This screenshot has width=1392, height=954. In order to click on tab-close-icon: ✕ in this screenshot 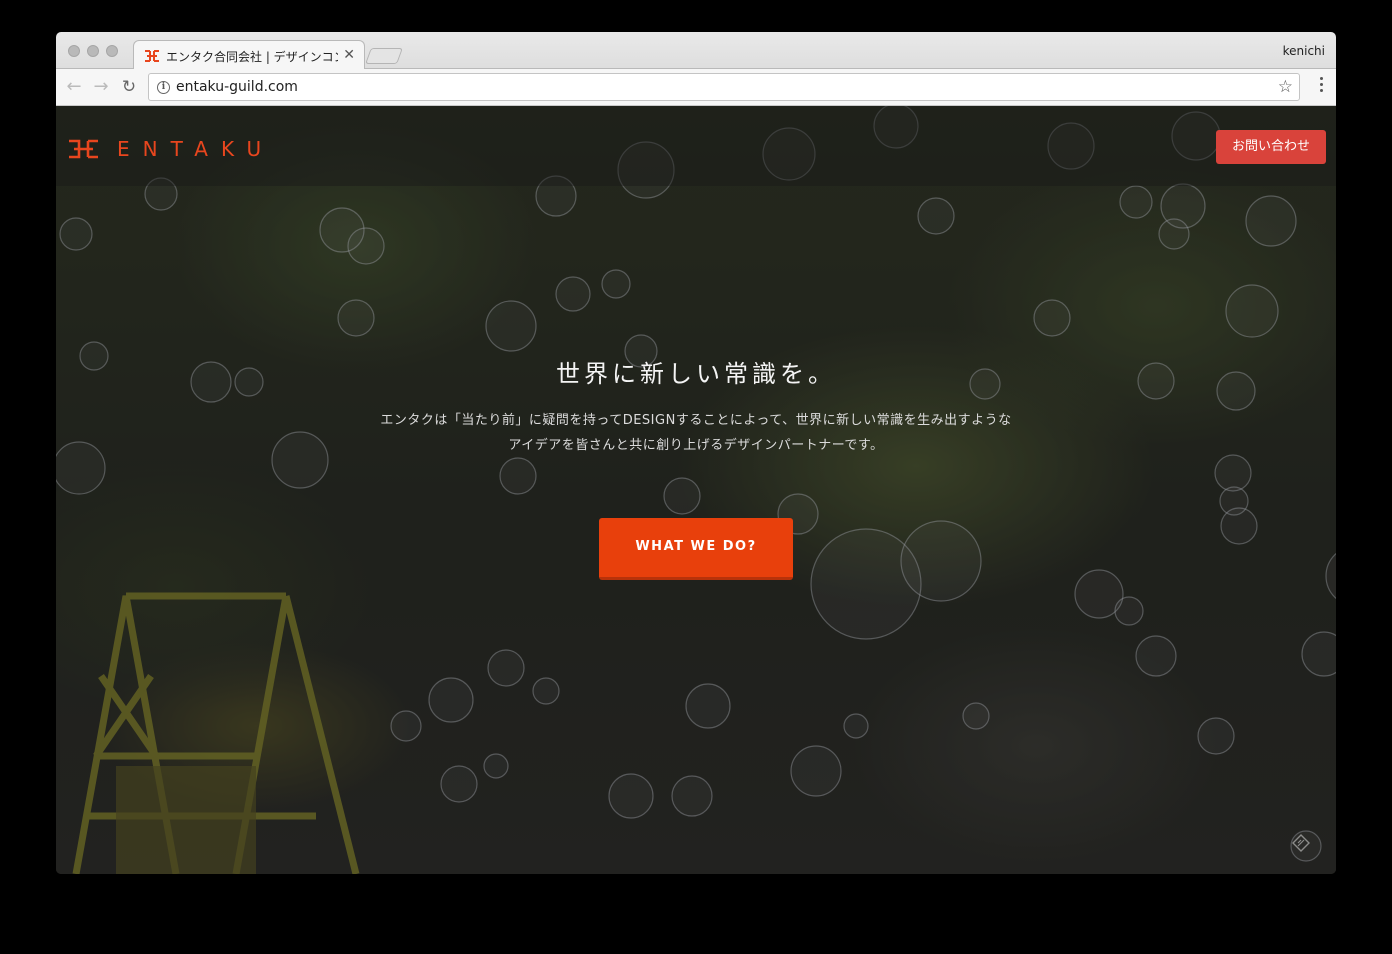, I will do `click(349, 55)`.